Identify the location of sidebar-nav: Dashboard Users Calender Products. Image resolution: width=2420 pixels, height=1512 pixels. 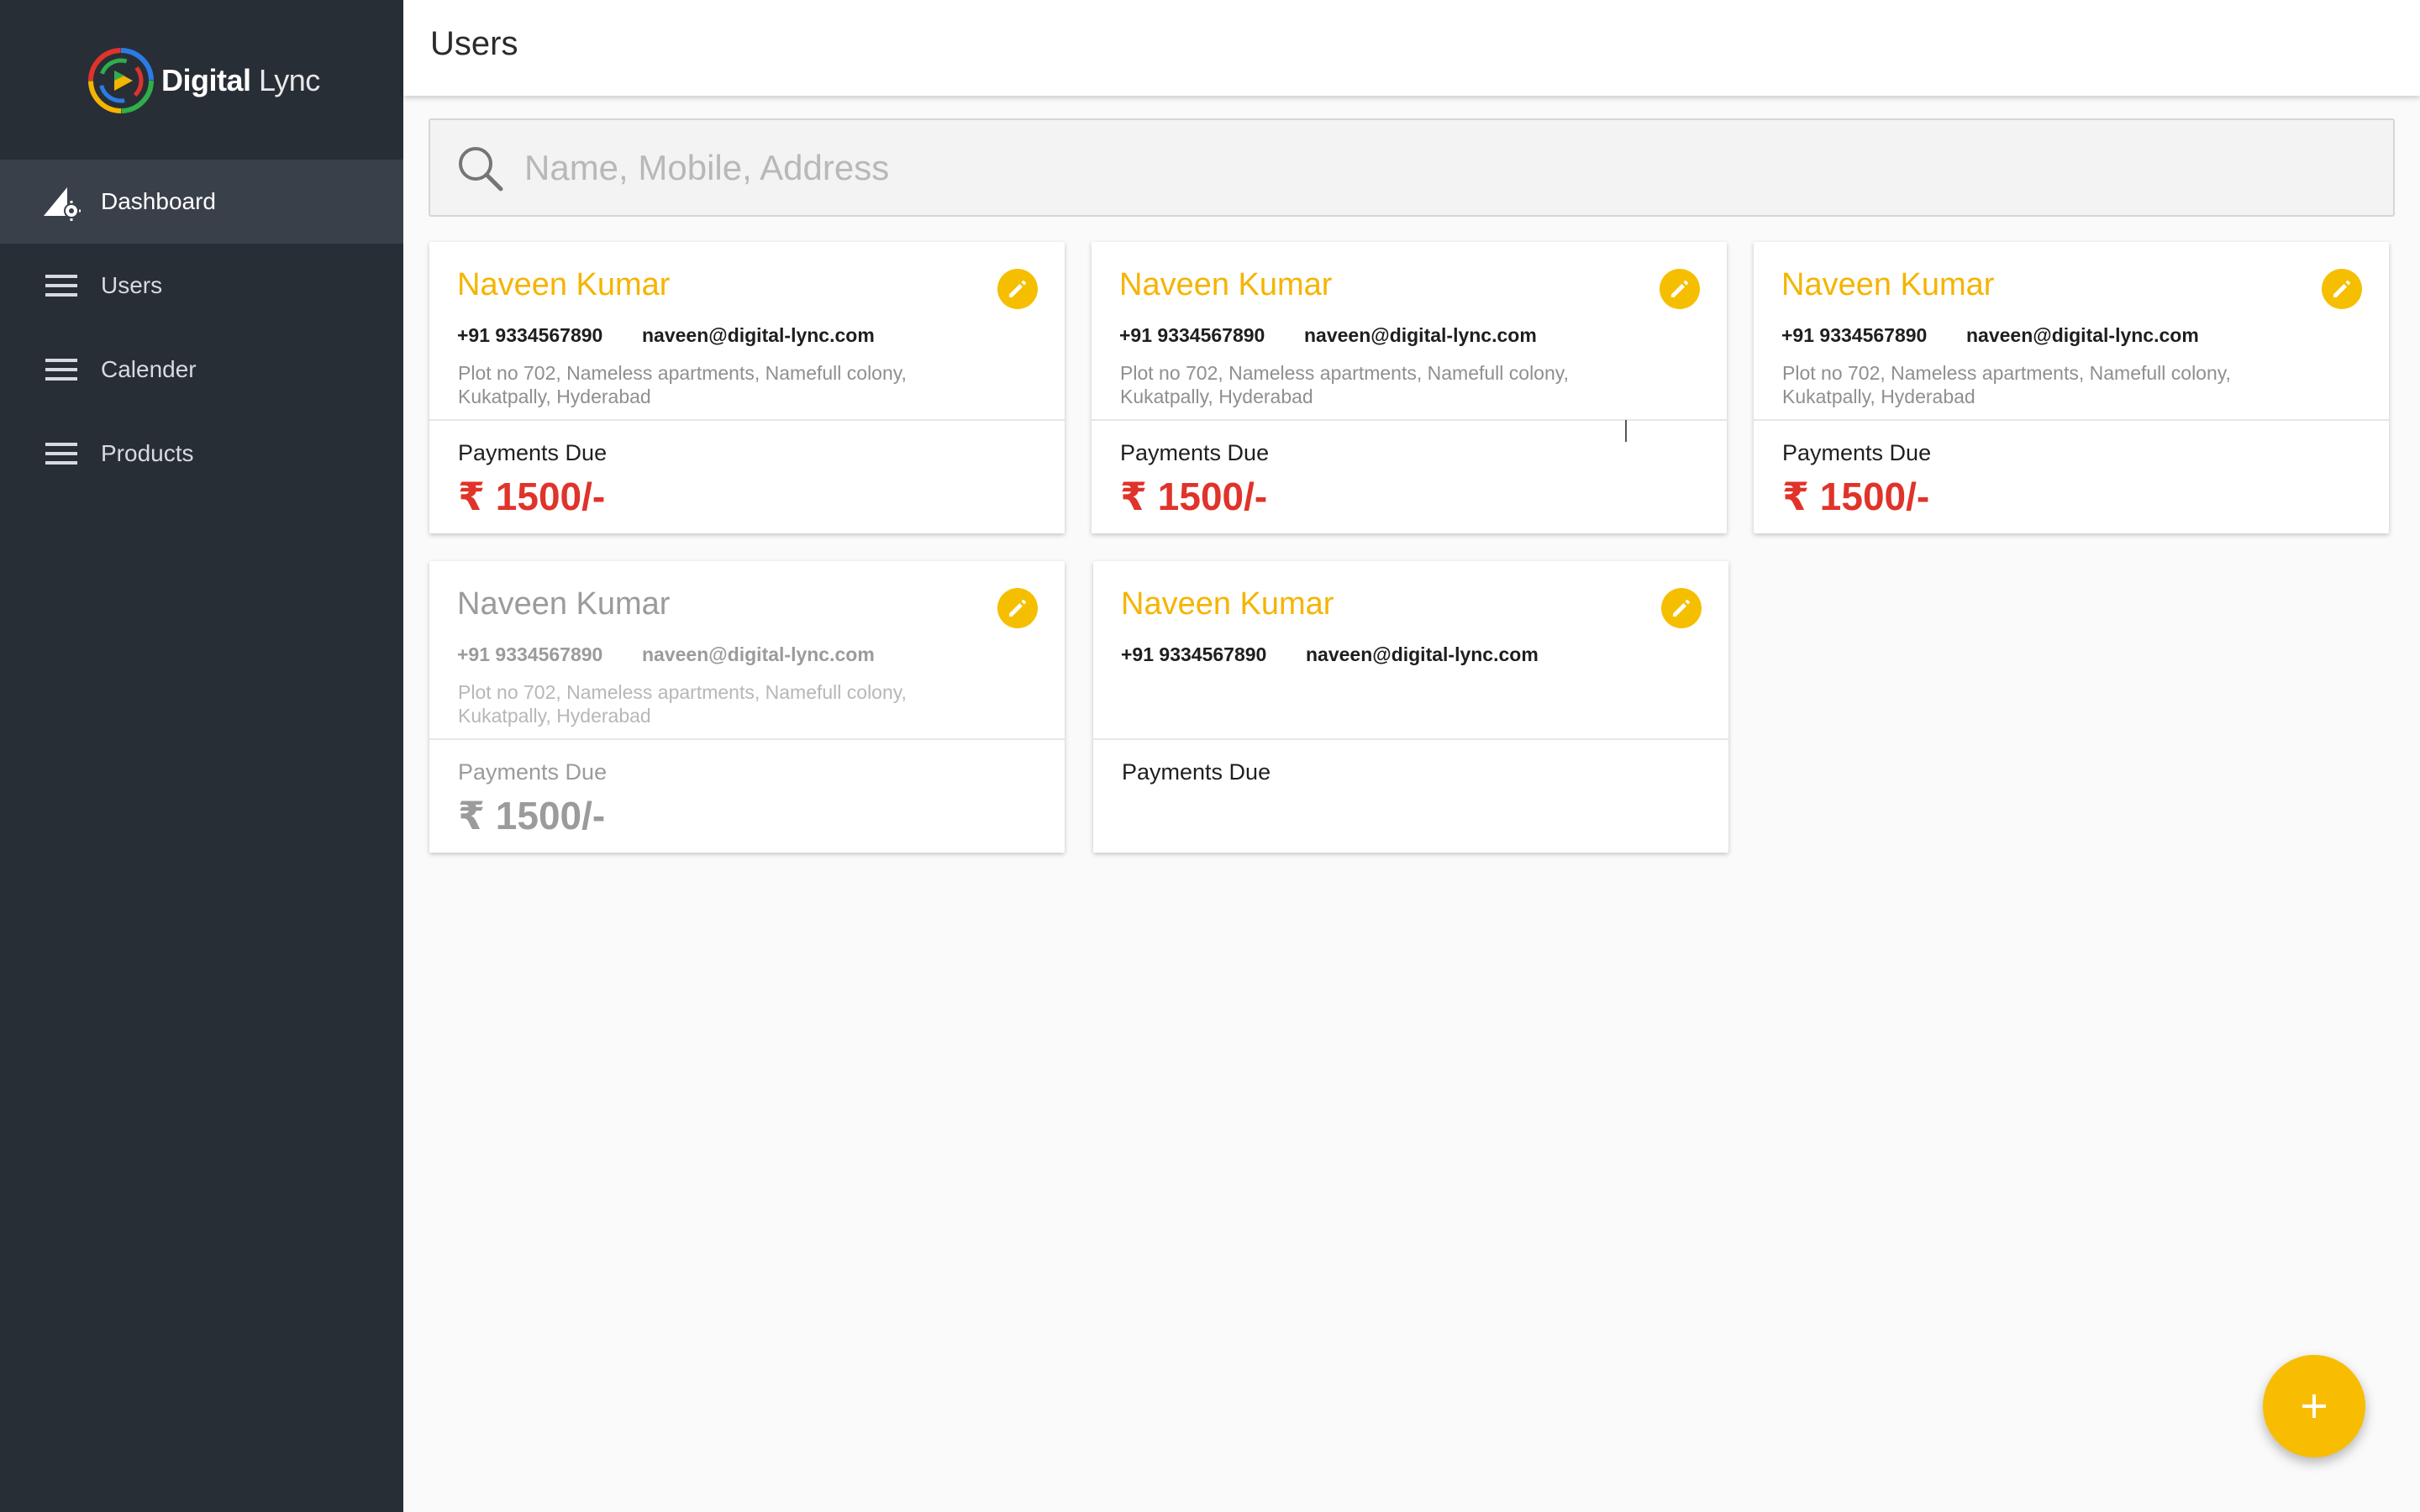
(202, 328).